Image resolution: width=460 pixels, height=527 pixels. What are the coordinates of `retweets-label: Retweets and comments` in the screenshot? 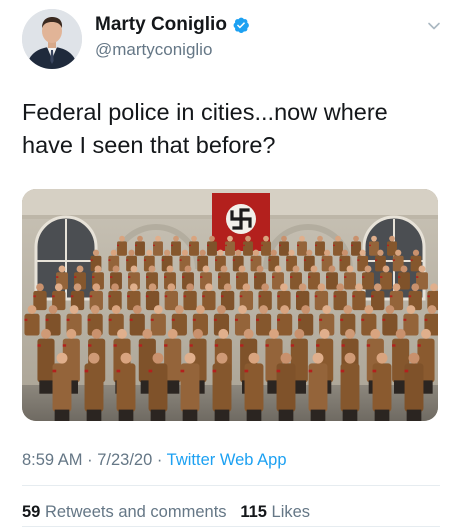 It's located at (135, 512).